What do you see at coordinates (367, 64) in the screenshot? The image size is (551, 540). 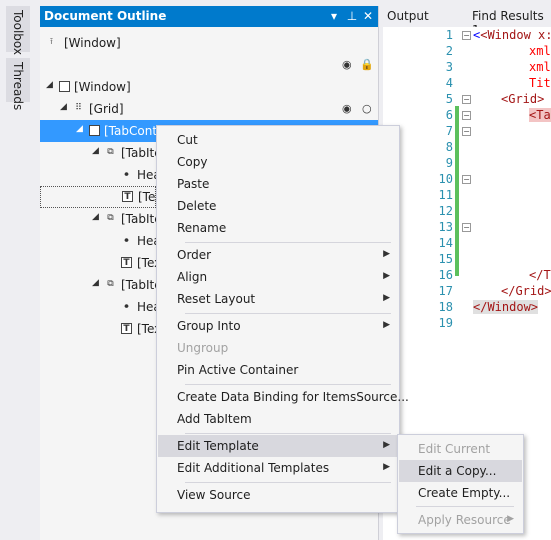 I see `lock-icon: 🔒` at bounding box center [367, 64].